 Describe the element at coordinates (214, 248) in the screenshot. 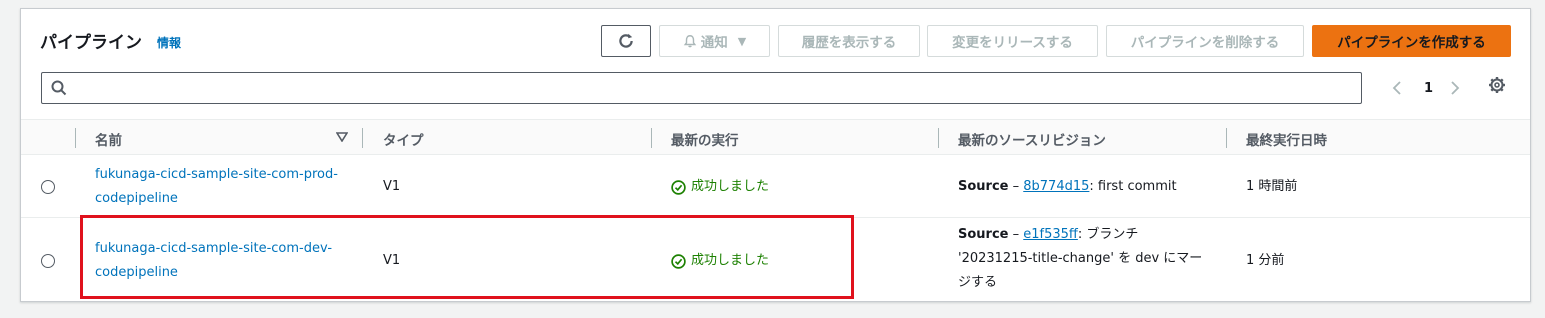

I see `pipeline-name-line: fukunaga-cicd-sample-site-com-dev-` at that location.